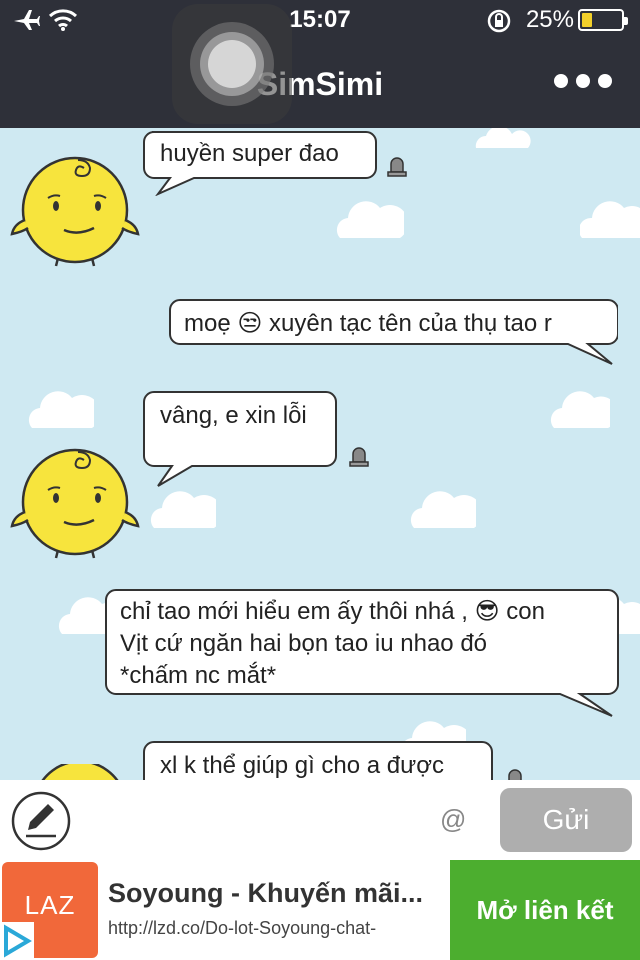 This screenshot has height=960, width=640. What do you see at coordinates (275, 928) in the screenshot?
I see `ad-url: http://lzd.co/Do-lot-Soyoung-chat-` at bounding box center [275, 928].